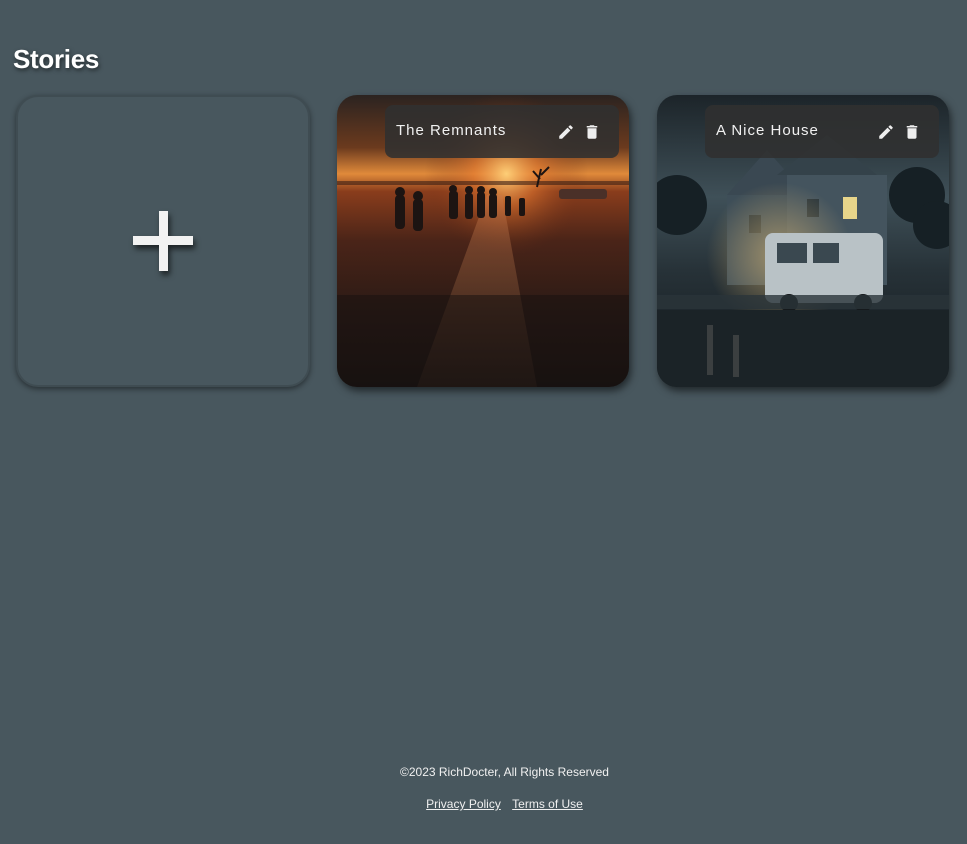 The image size is (967, 844). Describe the element at coordinates (547, 804) in the screenshot. I see `terms-of-use-link: Terms of Use` at that location.